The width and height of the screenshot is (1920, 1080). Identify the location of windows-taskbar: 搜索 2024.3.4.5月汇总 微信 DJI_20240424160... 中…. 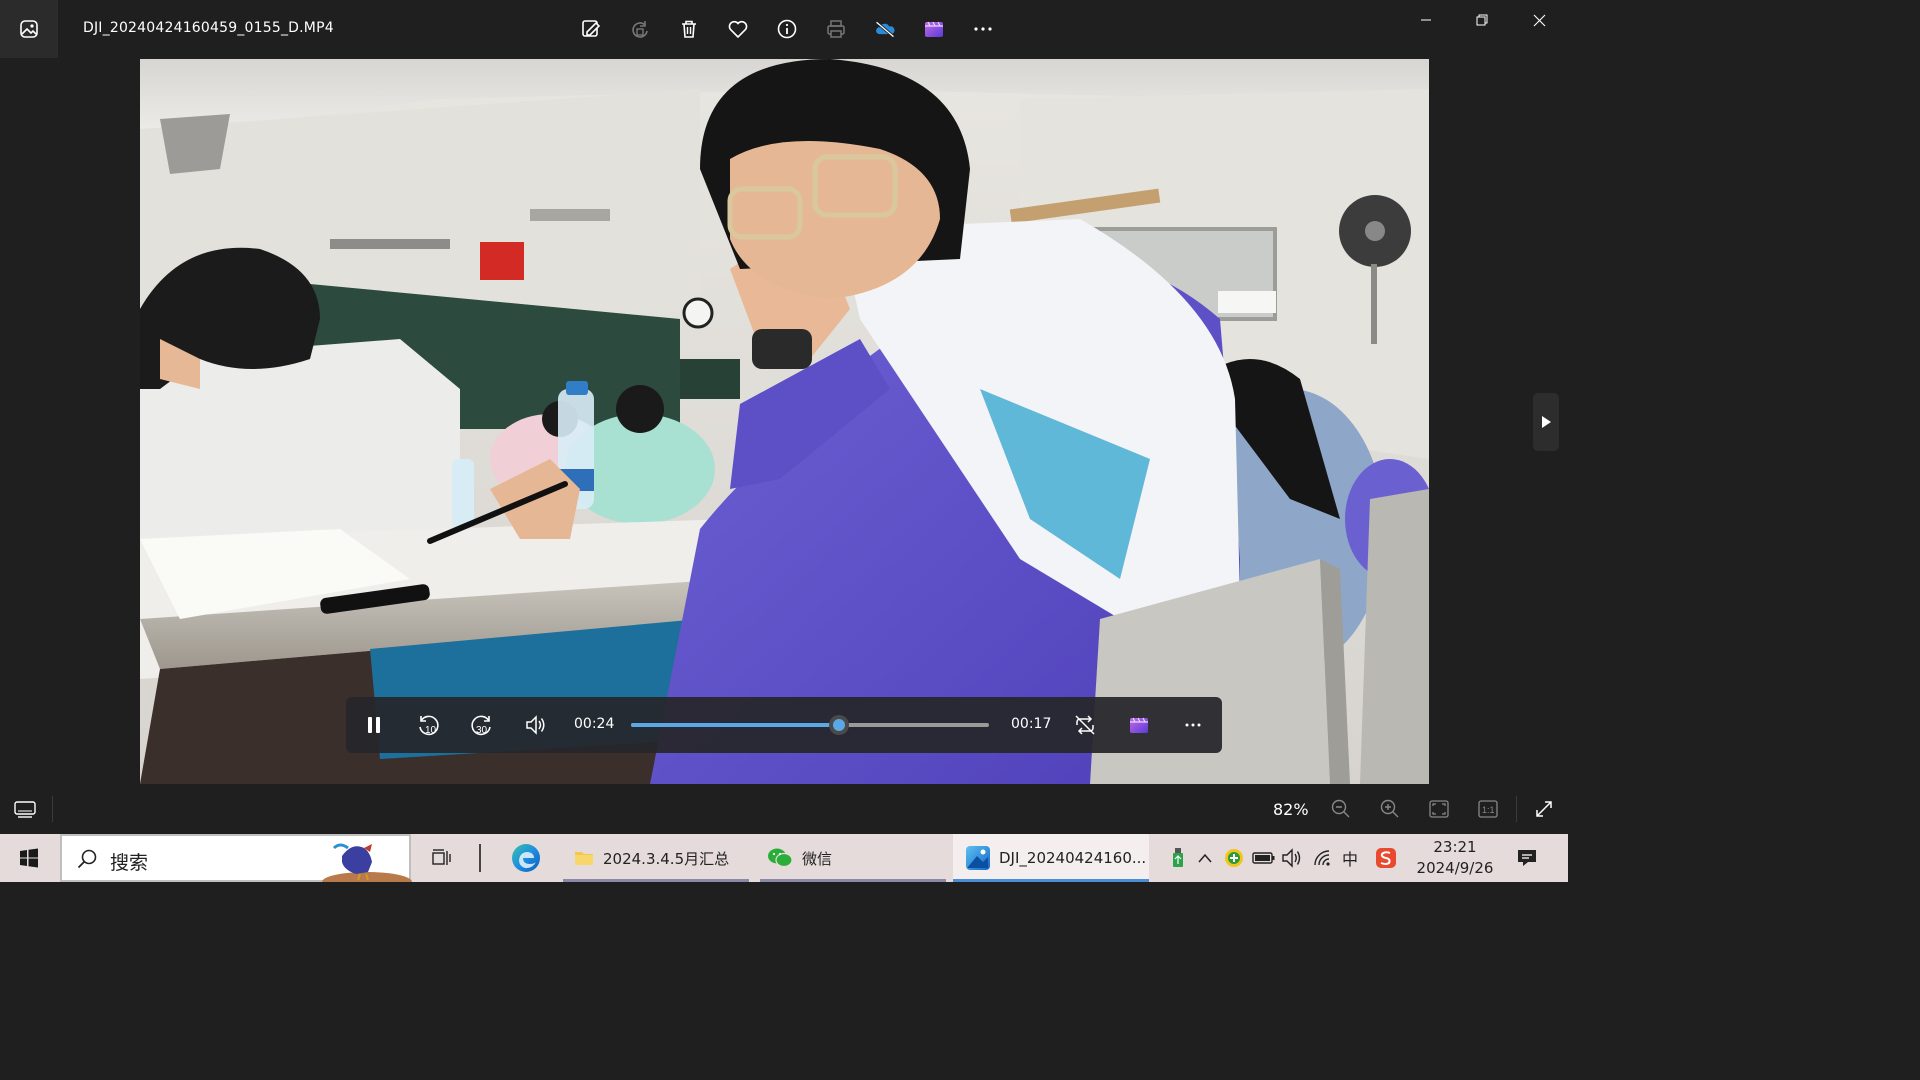
(784, 858).